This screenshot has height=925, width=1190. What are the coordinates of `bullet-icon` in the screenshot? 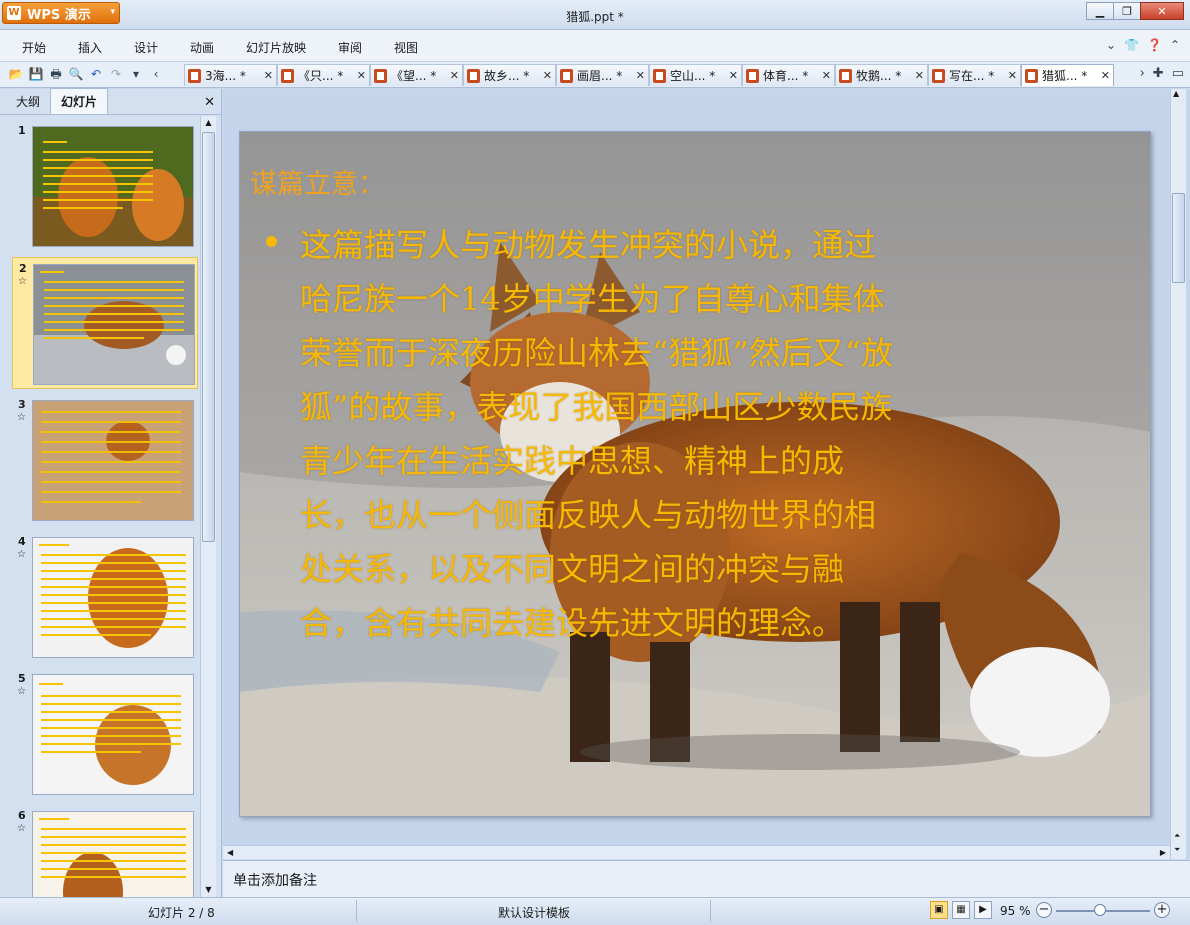 It's located at (271, 241).